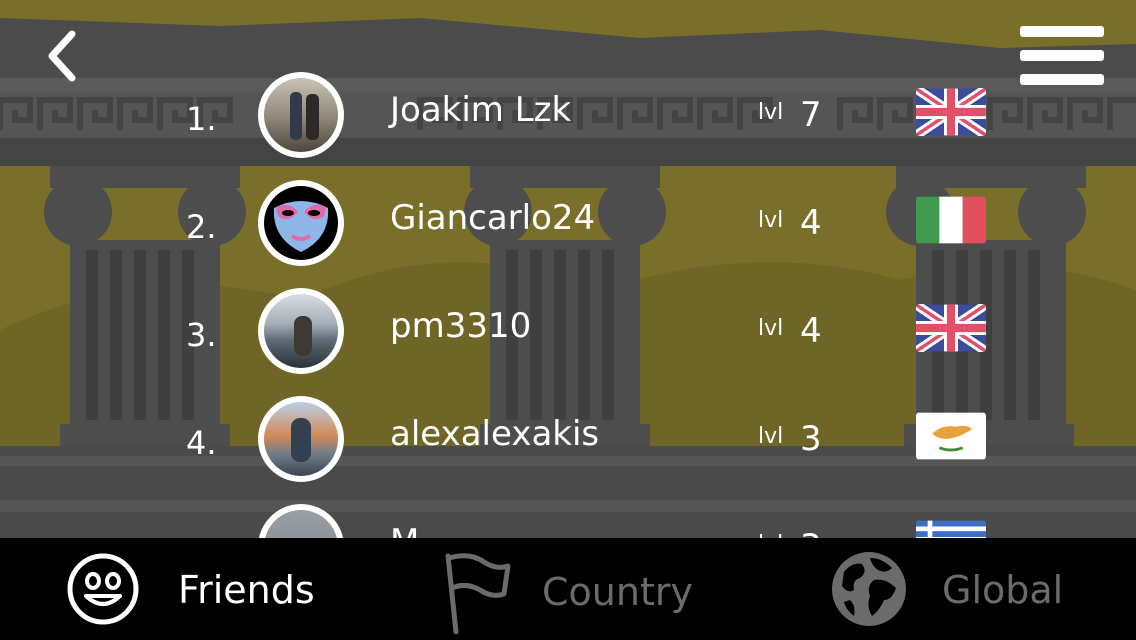 Image resolution: width=1136 pixels, height=640 pixels. I want to click on rank: 2., so click(201, 227).